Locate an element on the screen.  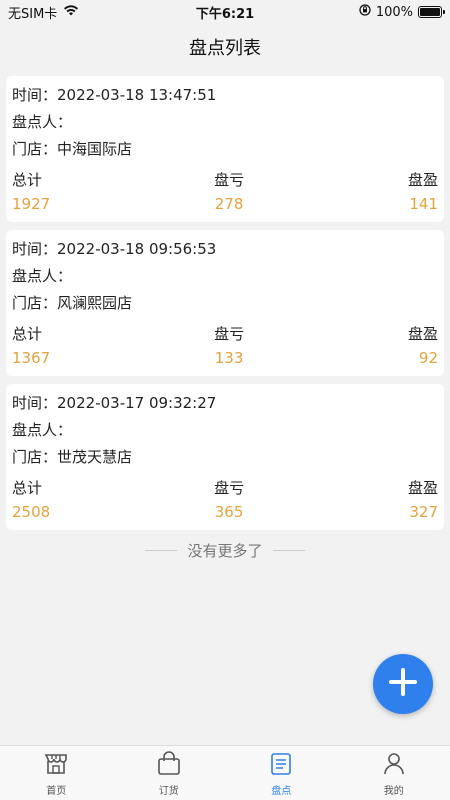
total-stat: 总计 1367 is located at coordinates (31, 346).